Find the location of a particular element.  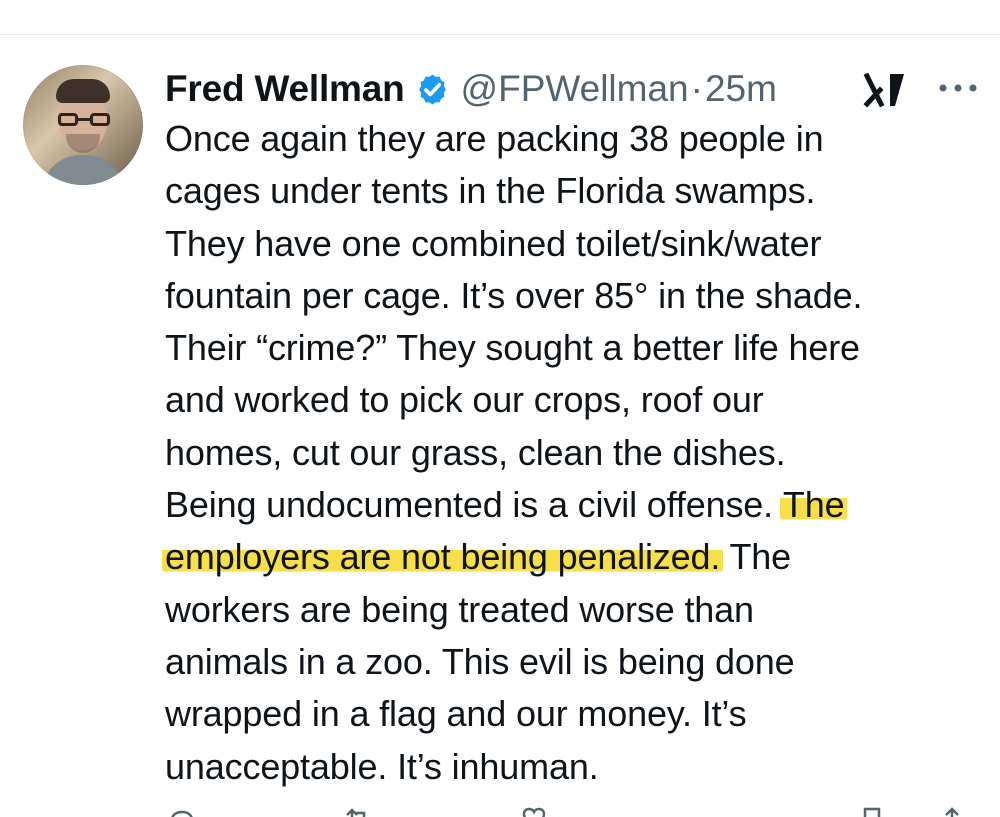

tweet-text-line: Once again they are packing 38 people in is located at coordinates (494, 138).